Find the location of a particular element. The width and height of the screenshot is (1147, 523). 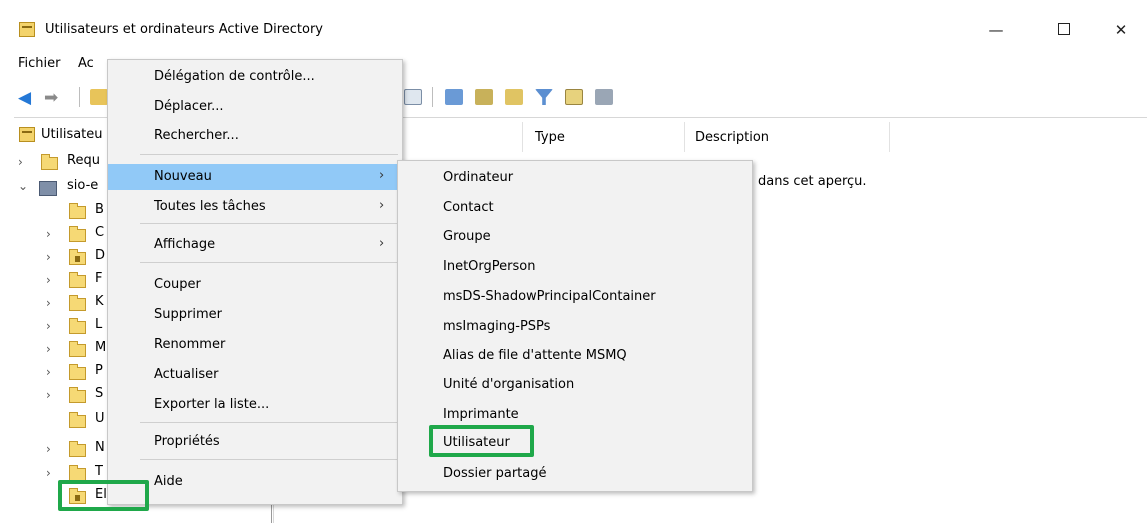

back-arrow-icon: ◀ is located at coordinates (24, 98).